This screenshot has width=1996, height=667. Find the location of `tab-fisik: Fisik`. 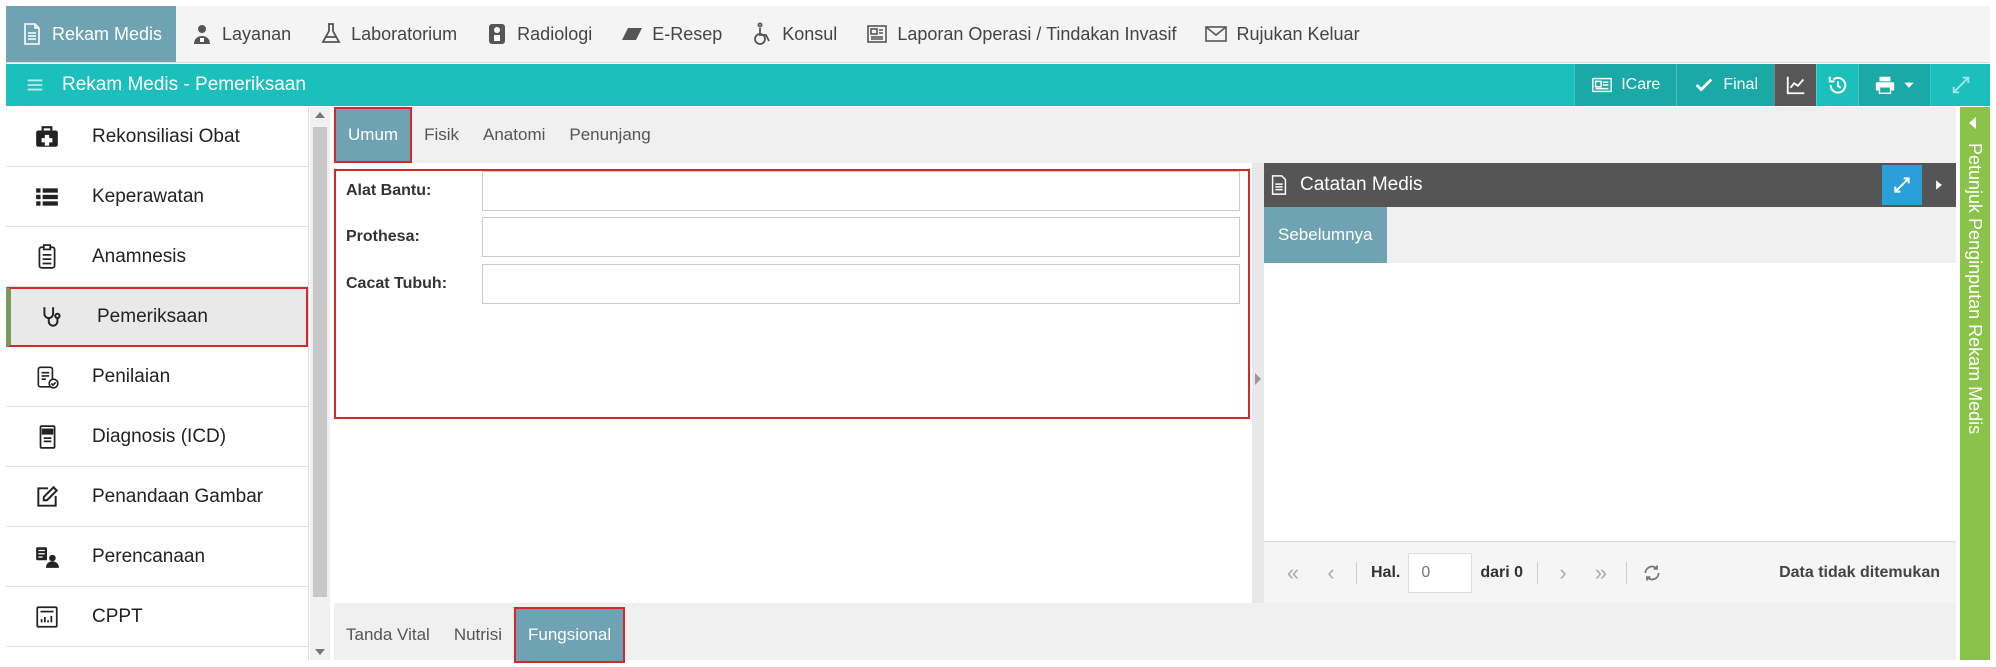

tab-fisik: Fisik is located at coordinates (441, 135).